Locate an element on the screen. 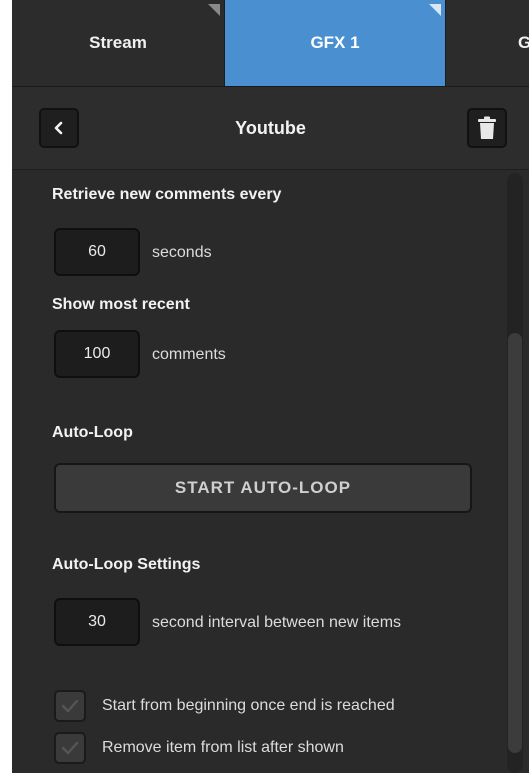  delete-button is located at coordinates (487, 128).